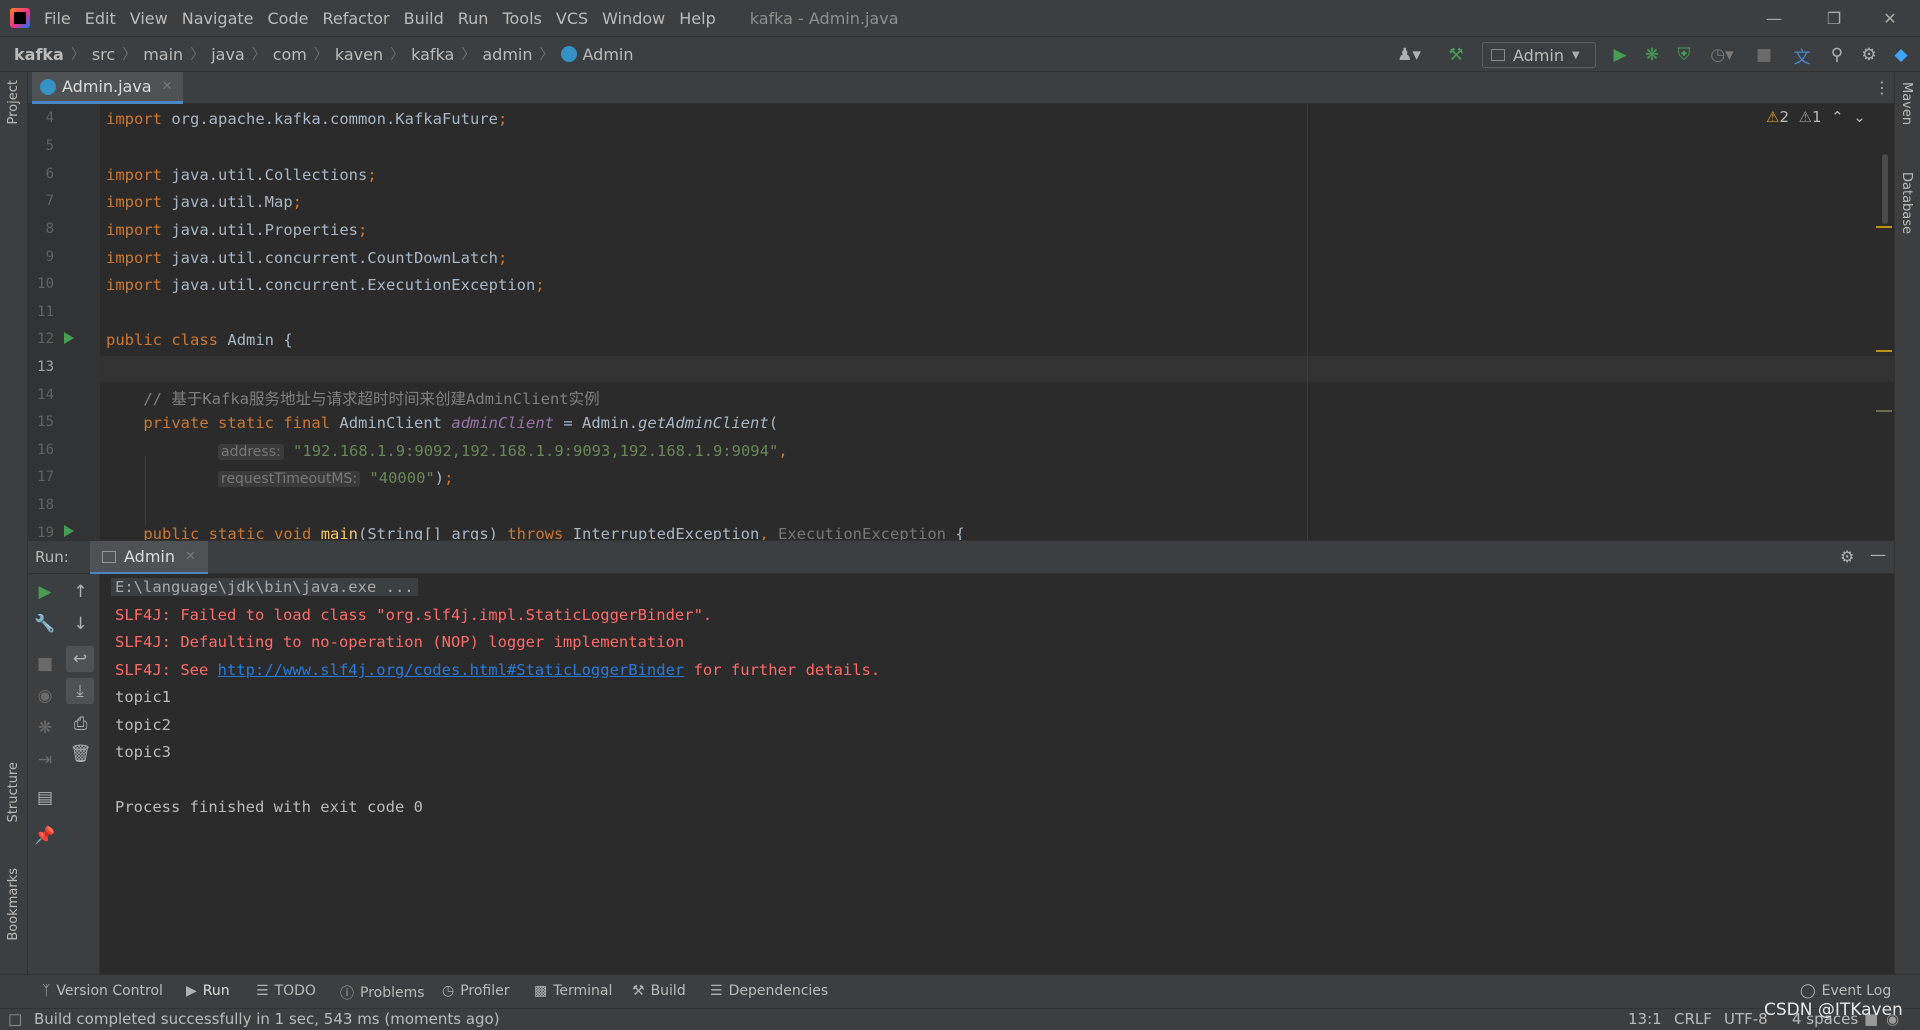 The image size is (1920, 1030). I want to click on hammer-icon: ⚒, so click(1456, 55).